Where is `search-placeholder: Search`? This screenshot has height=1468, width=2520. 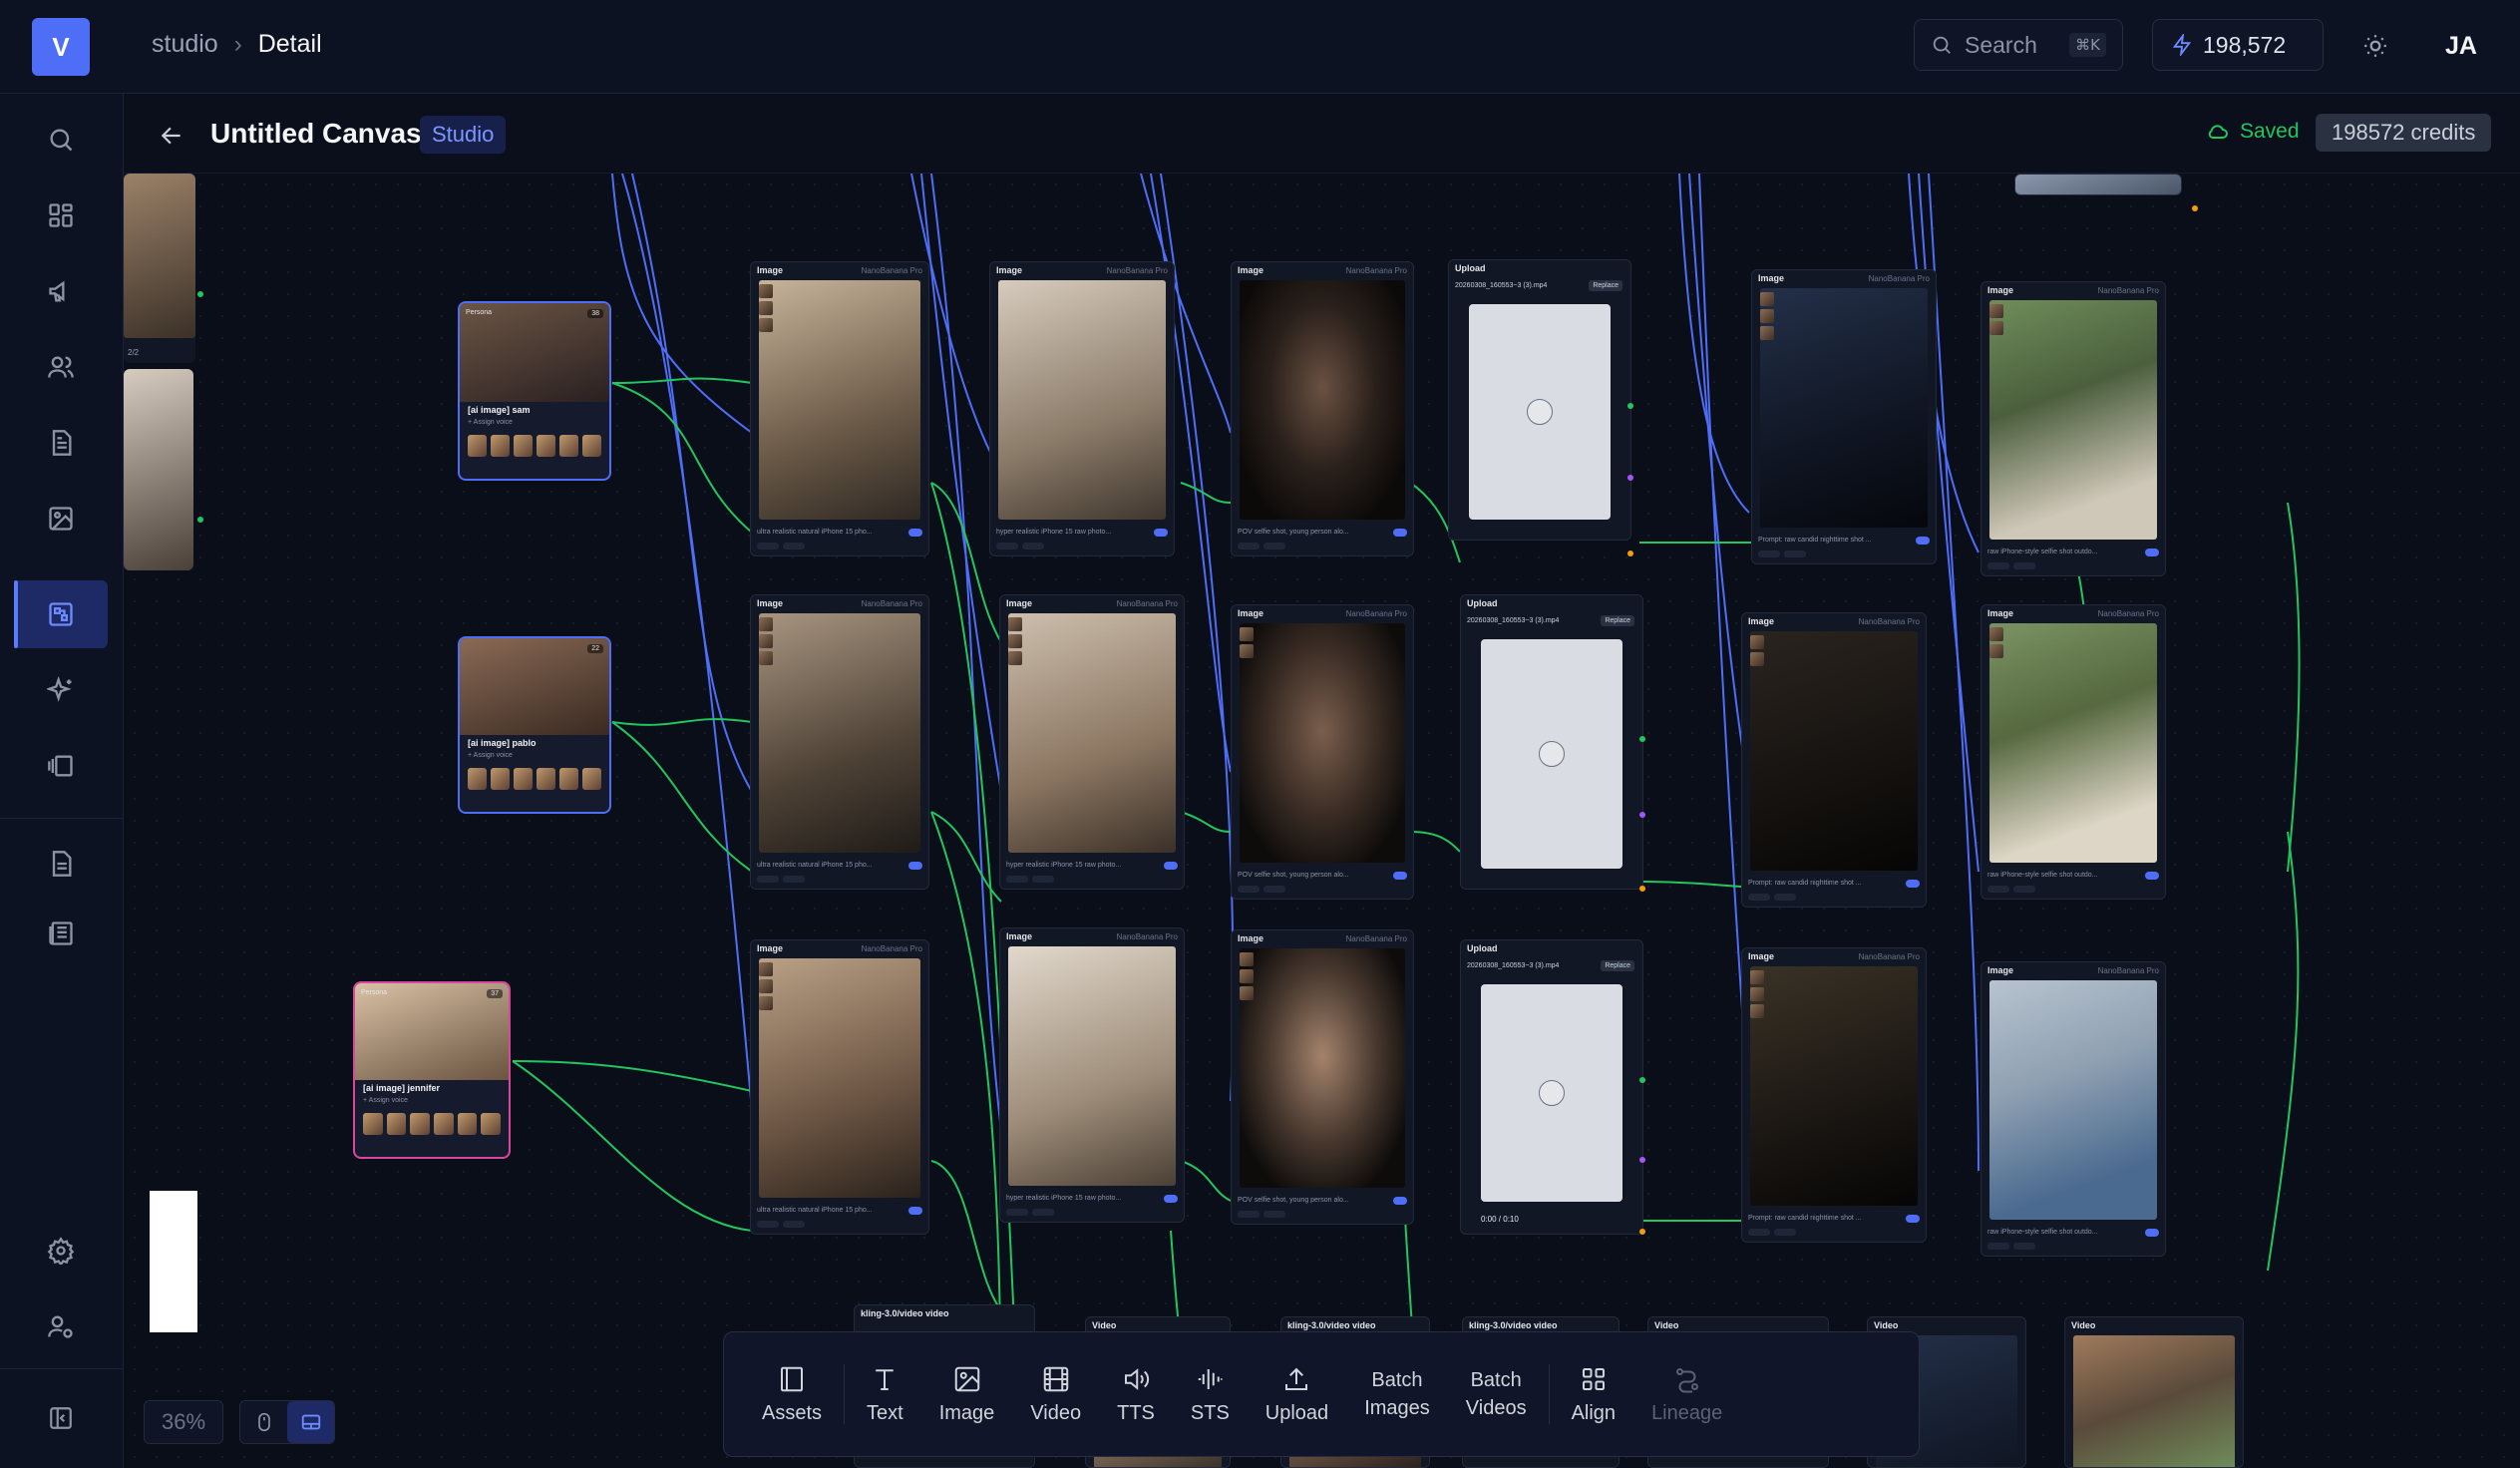
search-placeholder: Search is located at coordinates (2001, 44).